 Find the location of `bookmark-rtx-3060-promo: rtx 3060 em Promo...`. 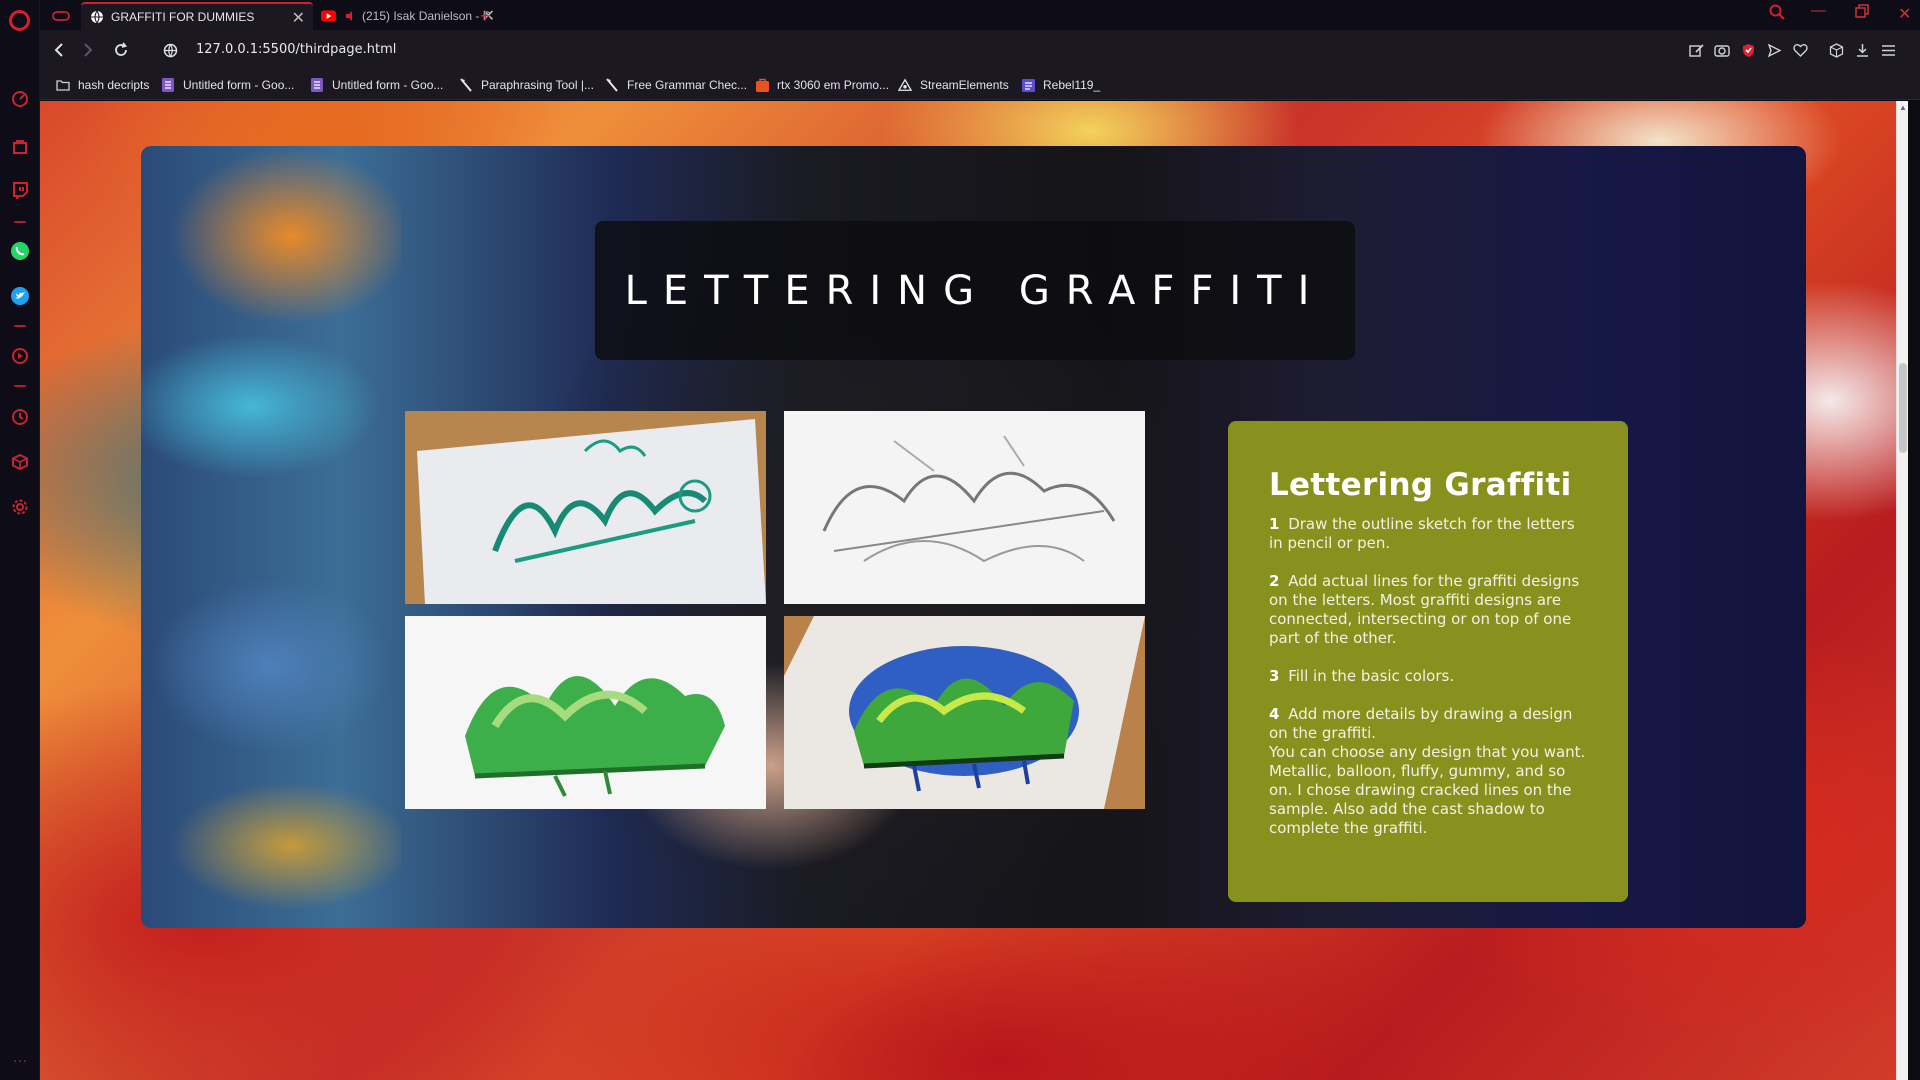

bookmark-rtx-3060-promo: rtx 3060 em Promo... is located at coordinates (822, 85).